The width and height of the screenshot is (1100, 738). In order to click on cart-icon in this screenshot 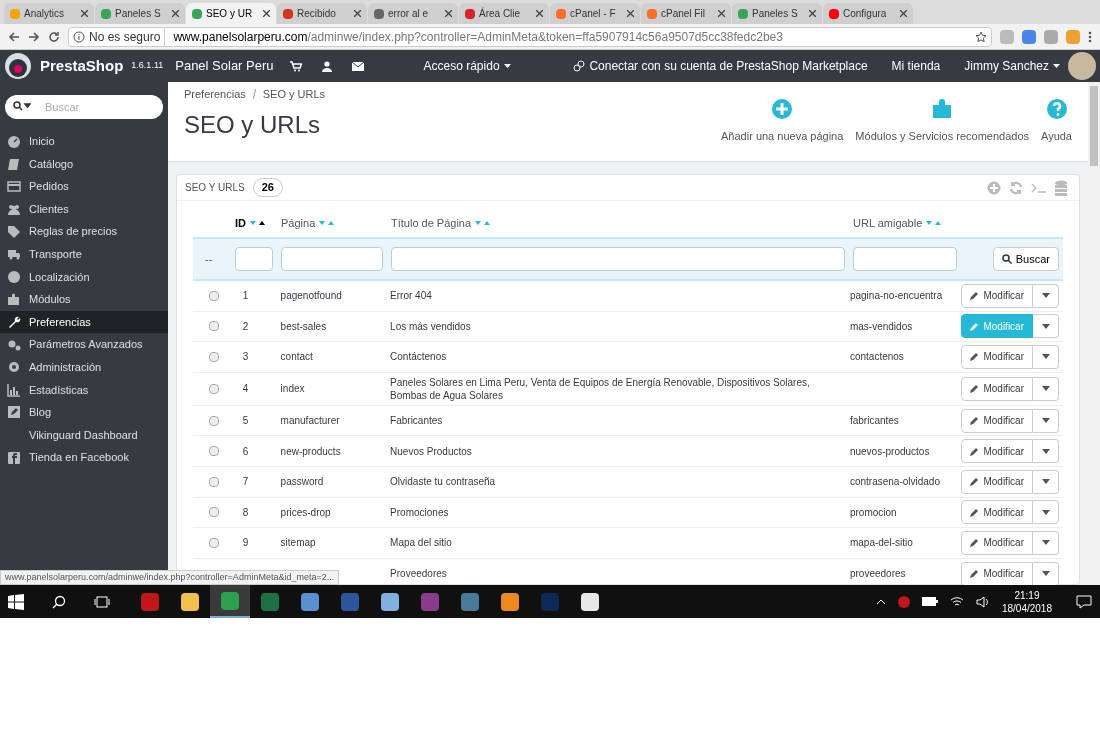, I will do `click(295, 66)`.